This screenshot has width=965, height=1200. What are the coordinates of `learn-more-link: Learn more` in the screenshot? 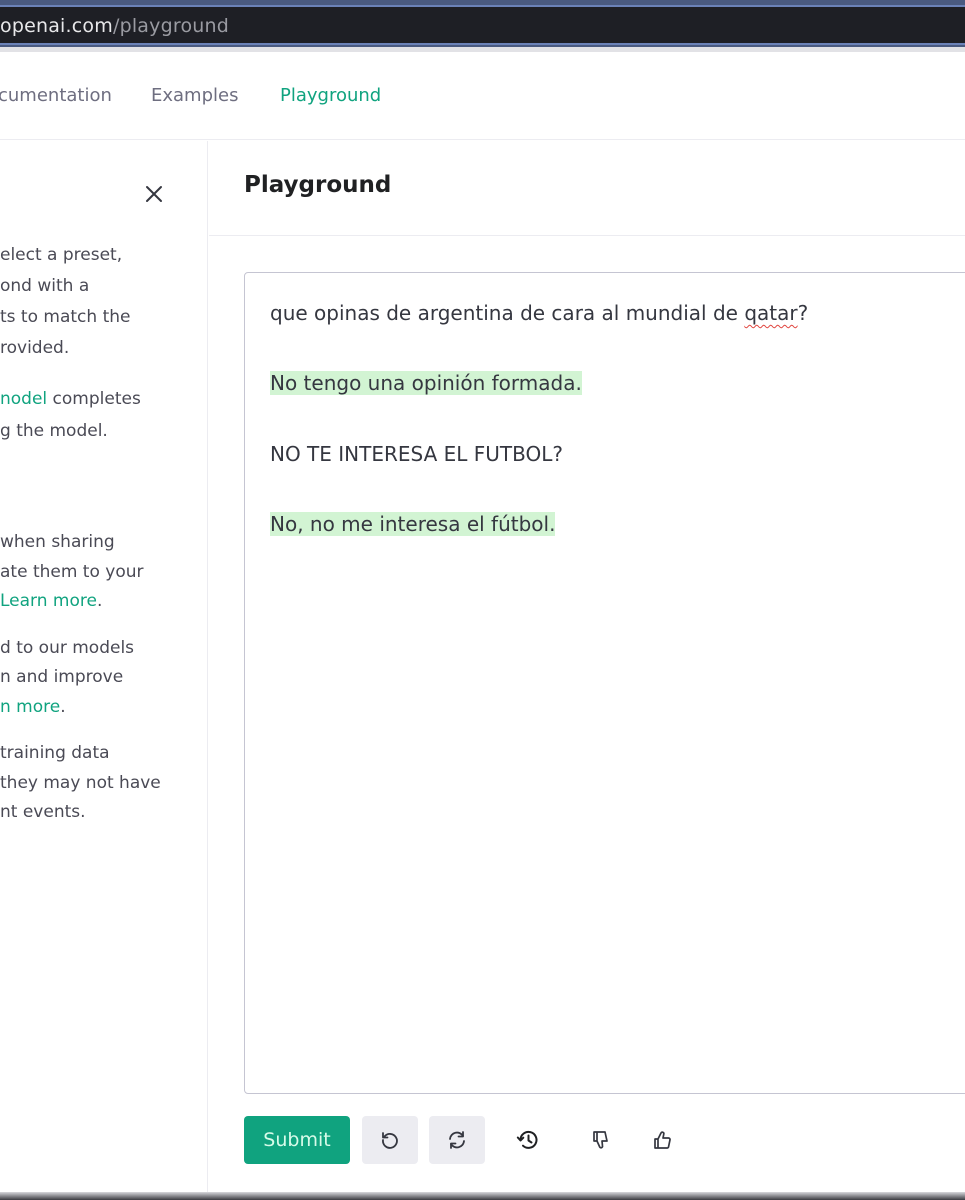 It's located at (48, 601).